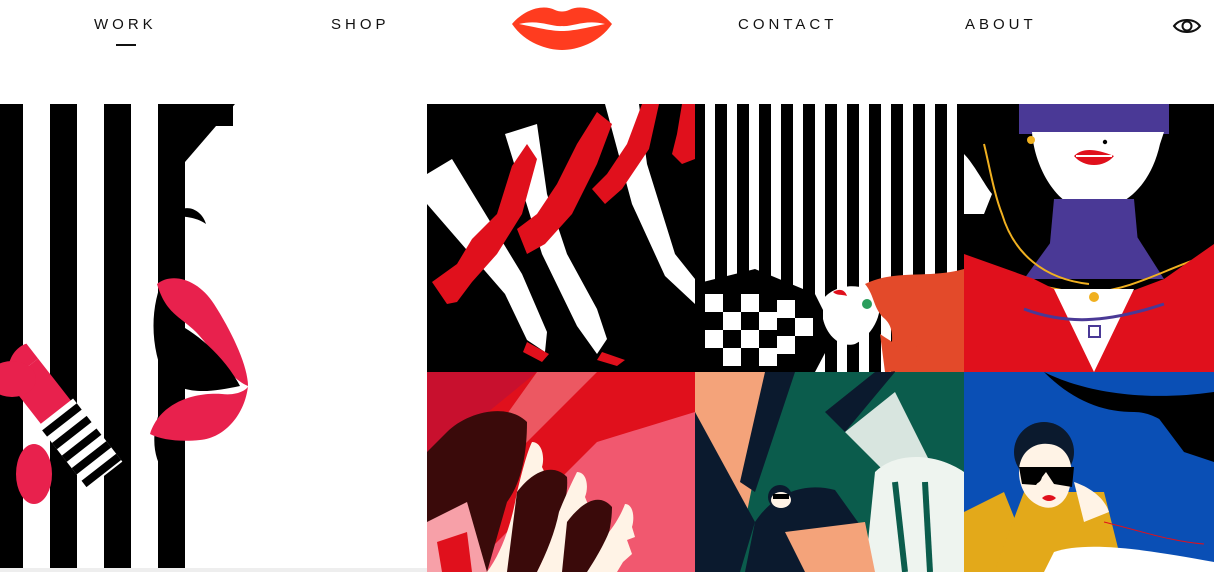  Describe the element at coordinates (1089, 472) in the screenshot. I see `gallery-tile-blue-sunglasses` at that location.